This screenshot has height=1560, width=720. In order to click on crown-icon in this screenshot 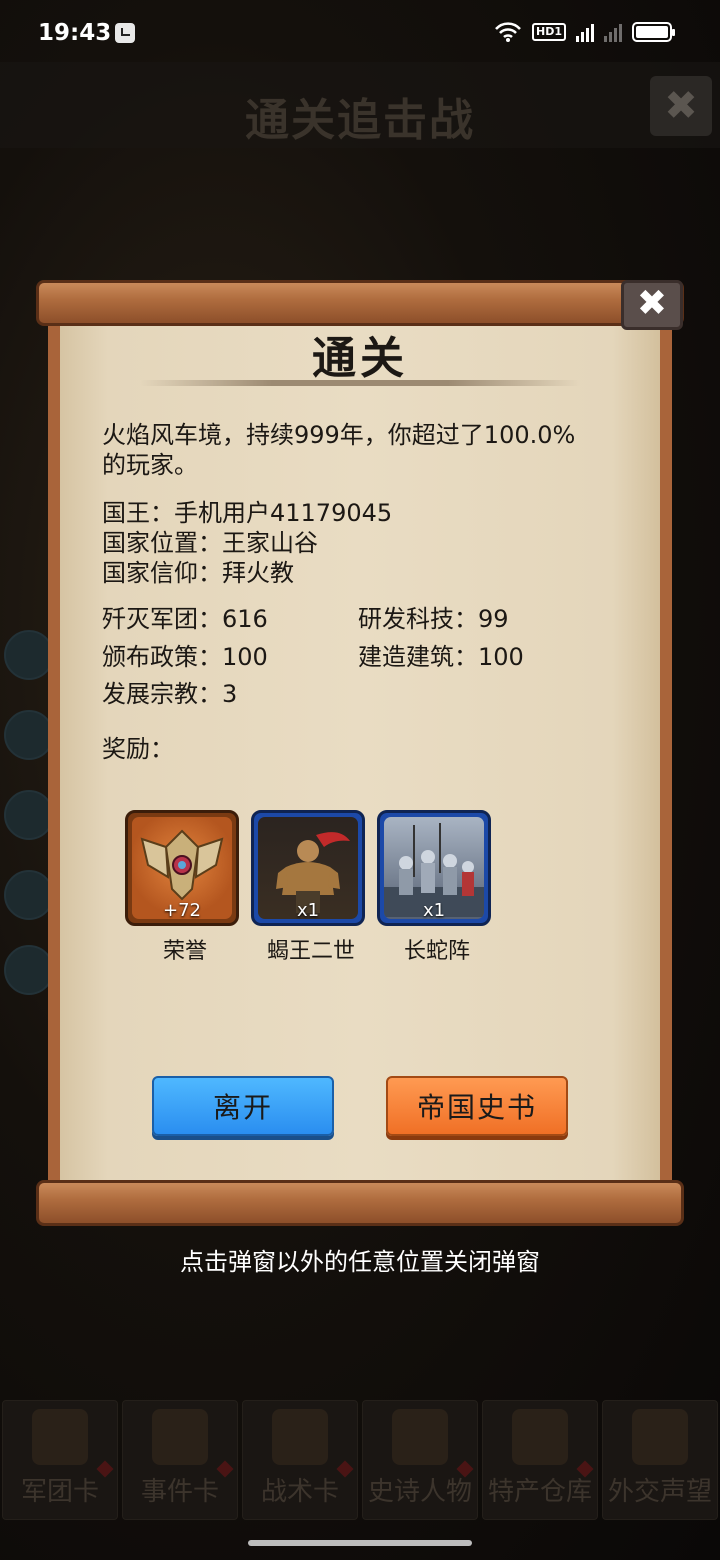, I will do `click(420, 1437)`.